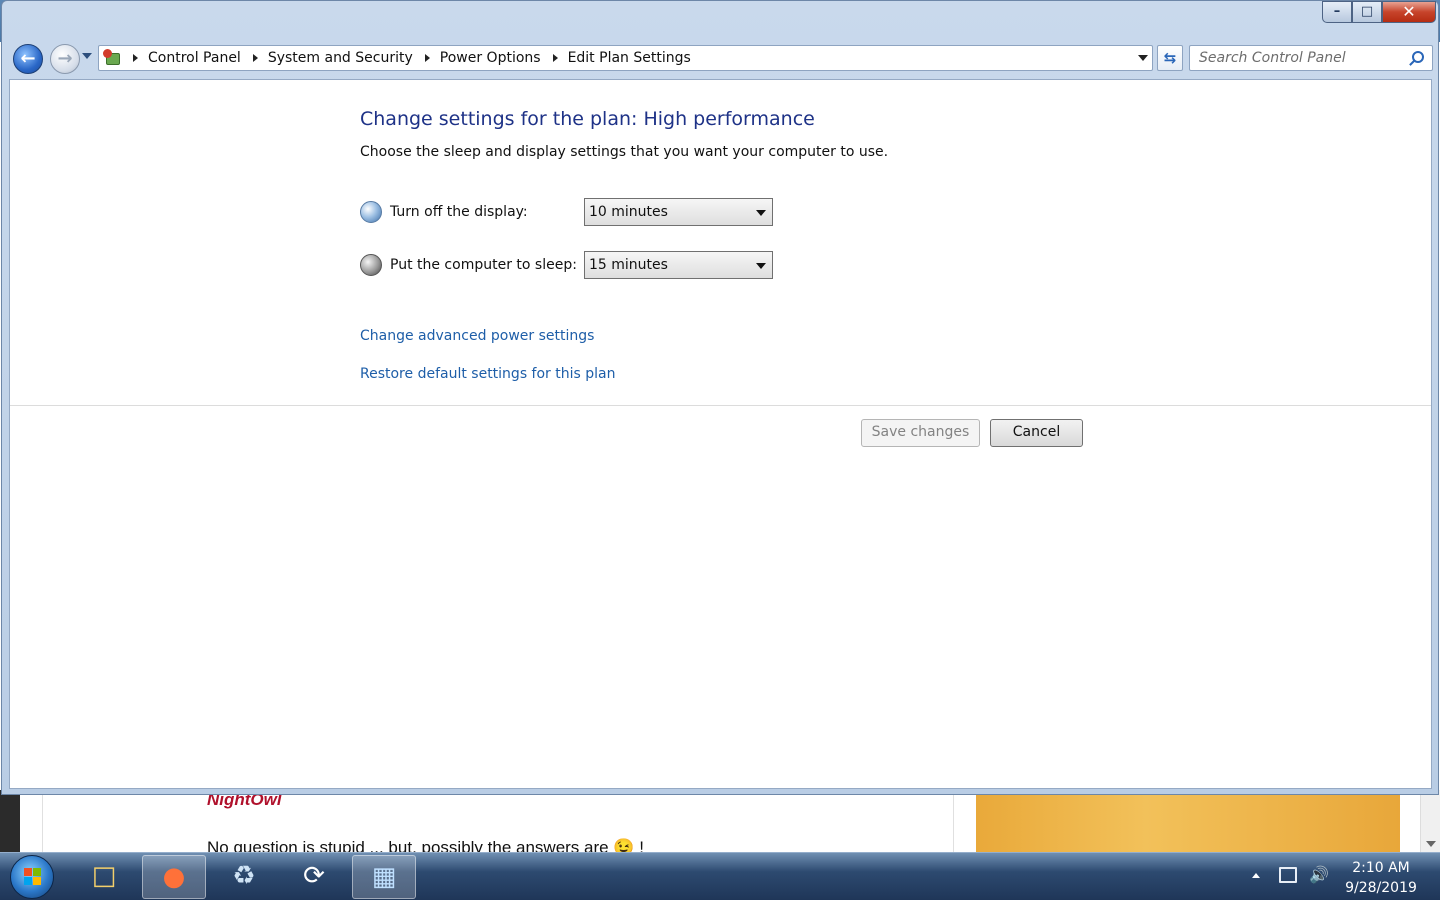 The width and height of the screenshot is (1440, 900). What do you see at coordinates (1288, 875) in the screenshot?
I see `network-icon` at bounding box center [1288, 875].